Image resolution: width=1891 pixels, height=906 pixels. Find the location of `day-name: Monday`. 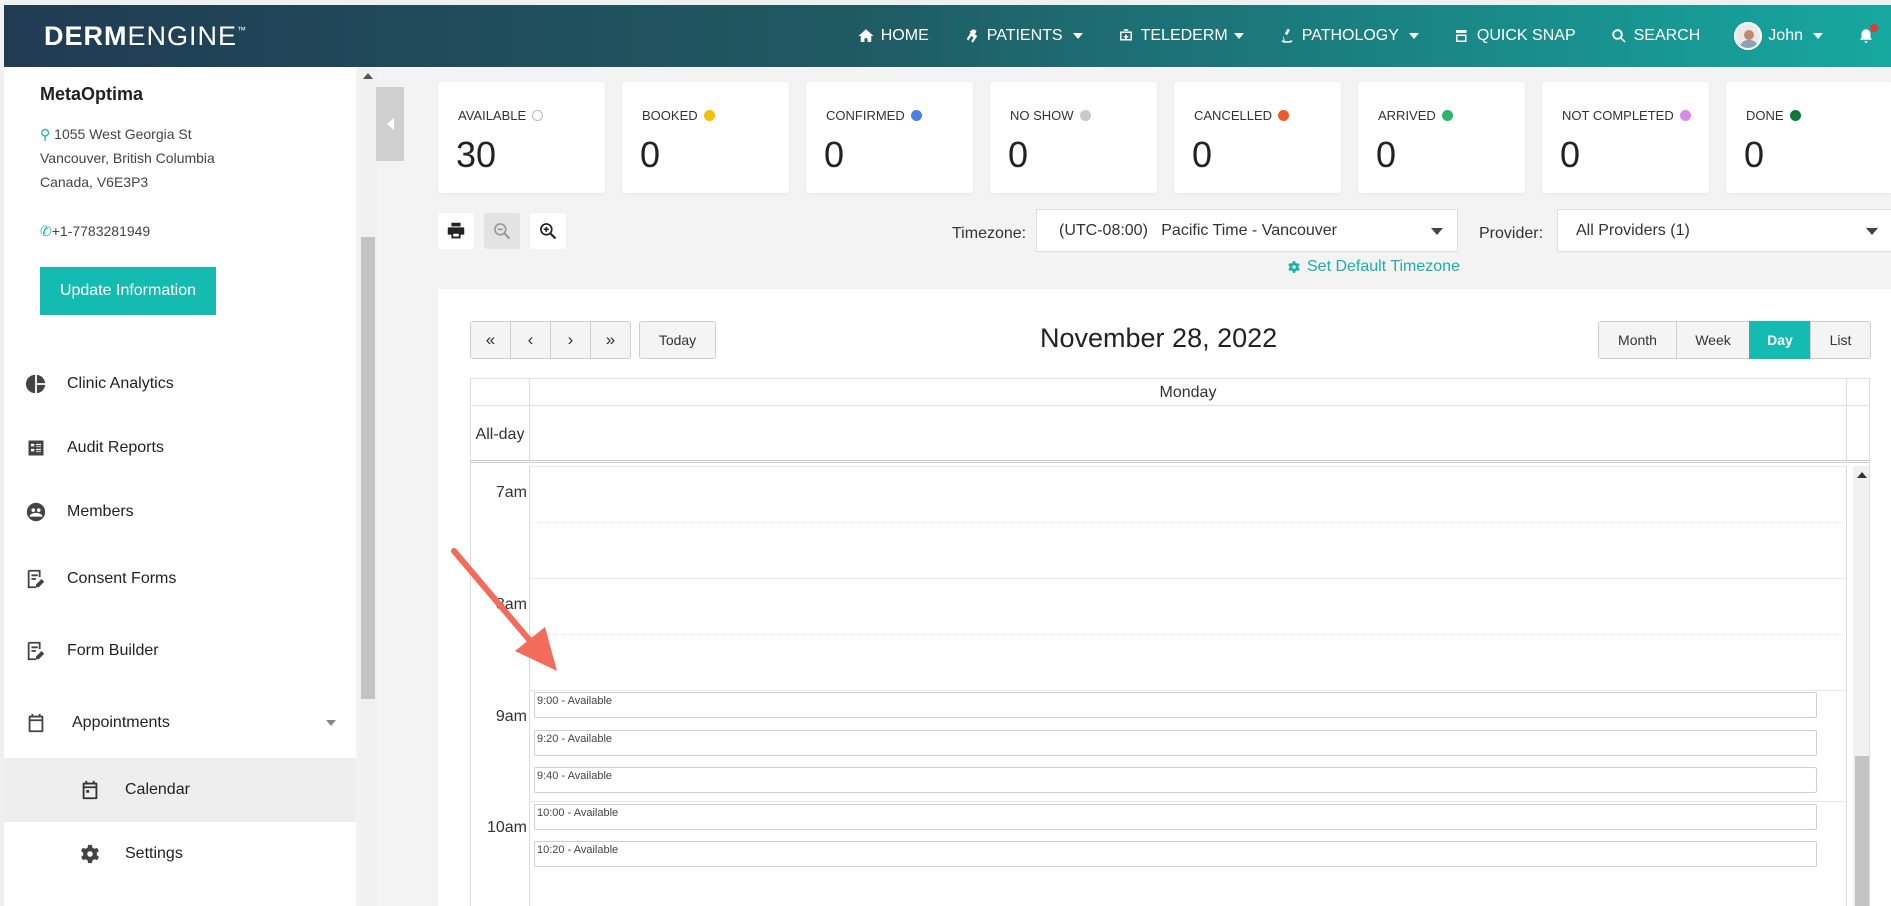

day-name: Monday is located at coordinates (1188, 392).